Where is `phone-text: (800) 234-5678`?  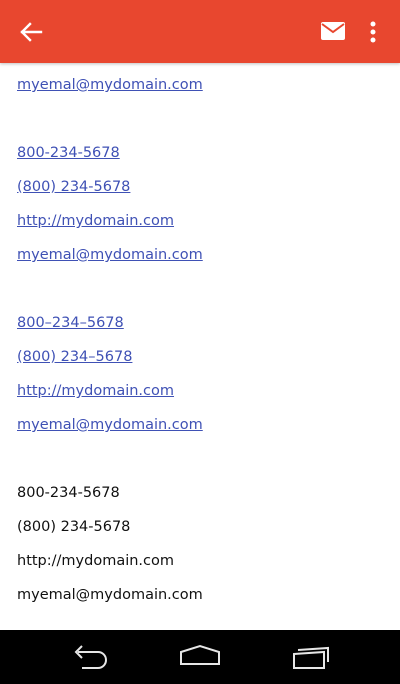
phone-text: (800) 234-5678 is located at coordinates (74, 527).